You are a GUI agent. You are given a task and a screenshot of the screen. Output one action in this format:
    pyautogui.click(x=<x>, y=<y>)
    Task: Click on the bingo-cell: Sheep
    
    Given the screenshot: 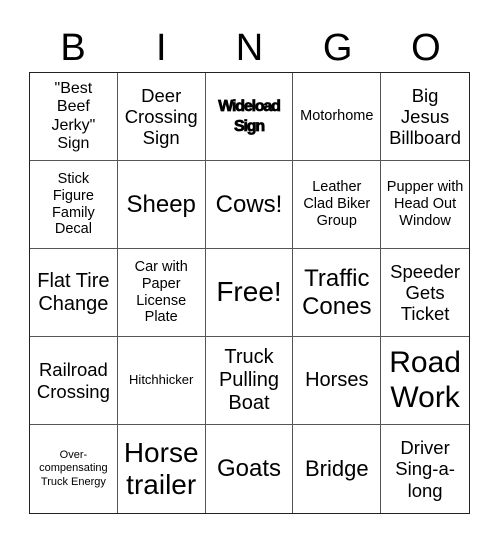 What is the action you would take?
    pyautogui.click(x=161, y=205)
    